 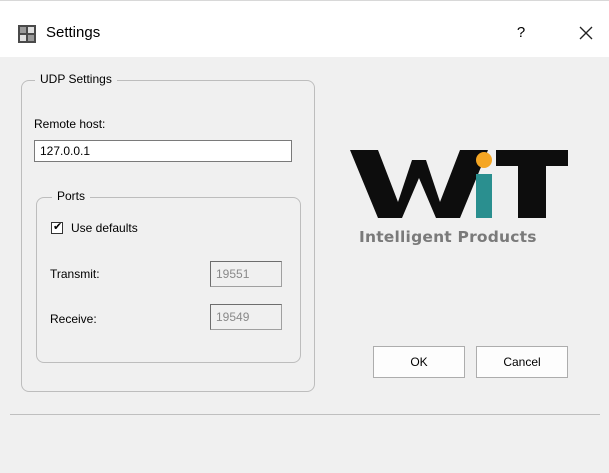 What do you see at coordinates (163, 151) in the screenshot?
I see `remote-host-input` at bounding box center [163, 151].